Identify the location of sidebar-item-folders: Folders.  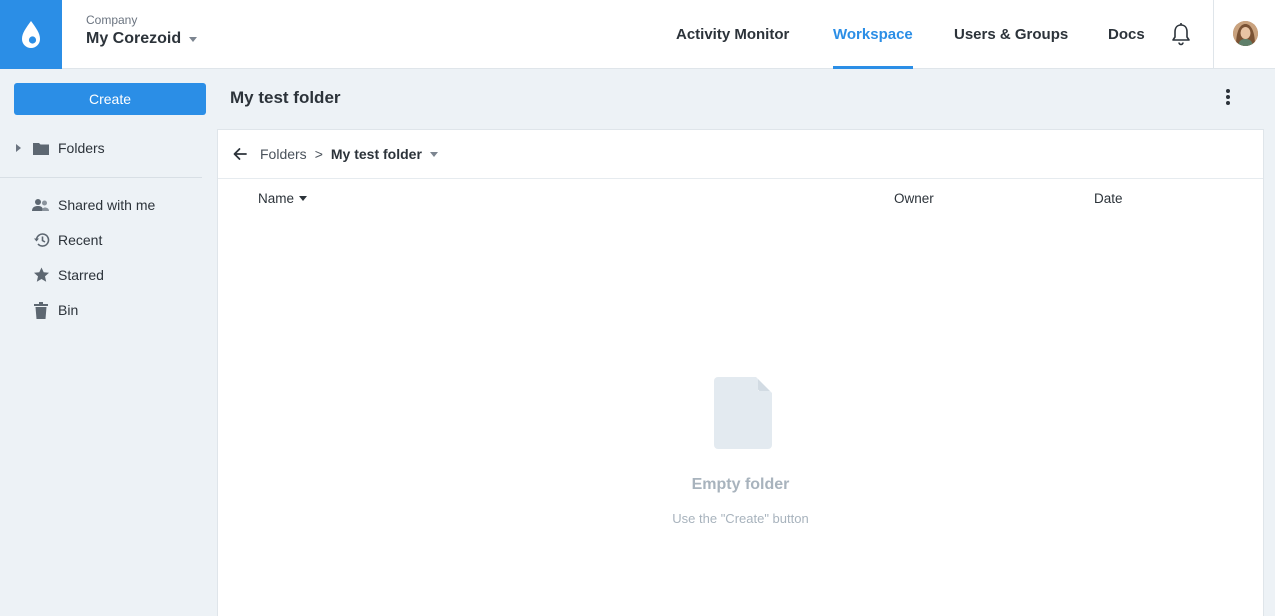
(109, 148).